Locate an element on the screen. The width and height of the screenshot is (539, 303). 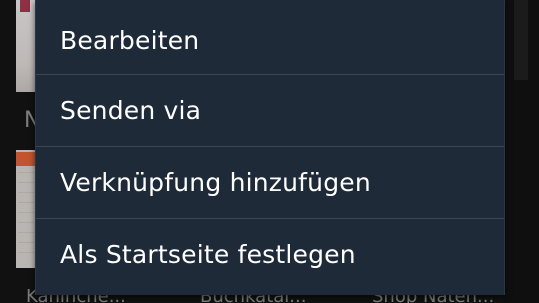
background-thumbnail-accent is located at coordinates (25, 6).